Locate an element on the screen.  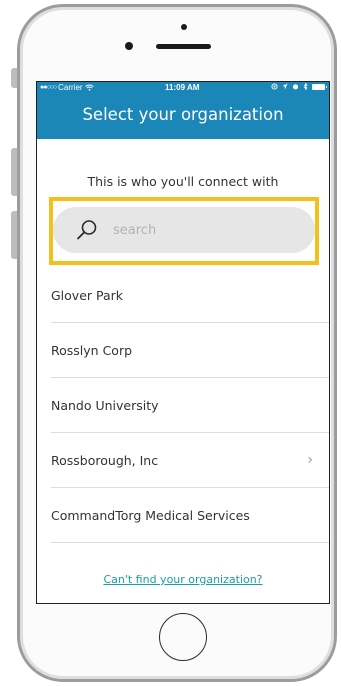
status-time: 11:09 AM is located at coordinates (182, 87).